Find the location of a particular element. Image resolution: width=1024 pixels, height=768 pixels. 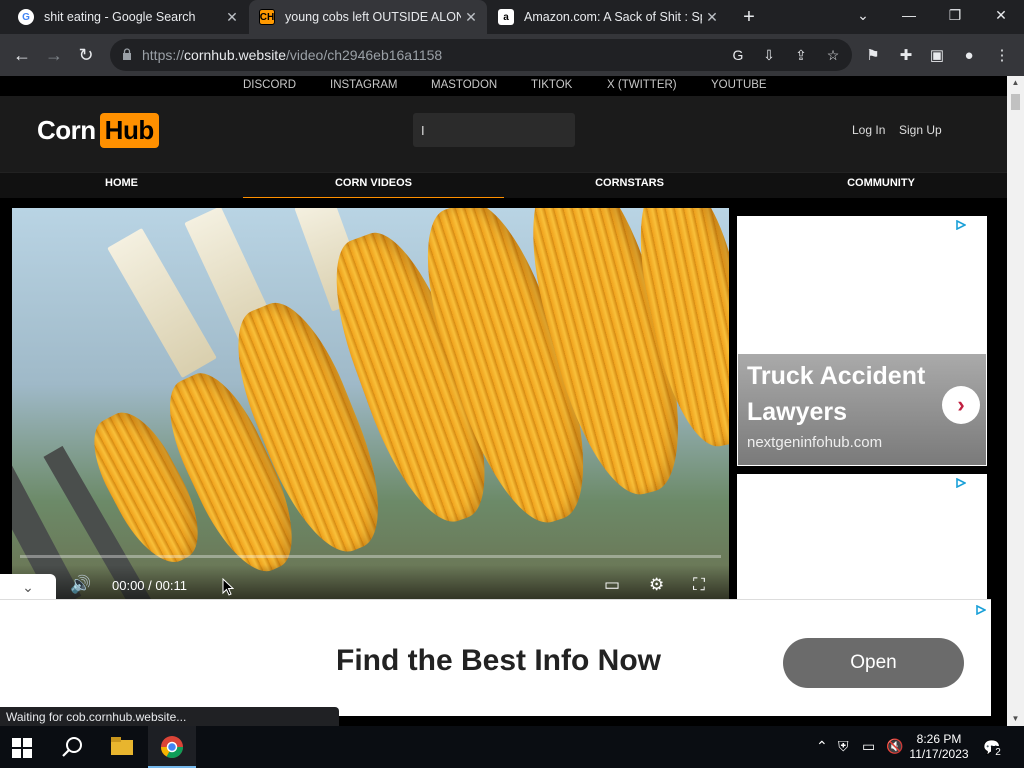

google-lens-icon: G is located at coordinates (738, 55).